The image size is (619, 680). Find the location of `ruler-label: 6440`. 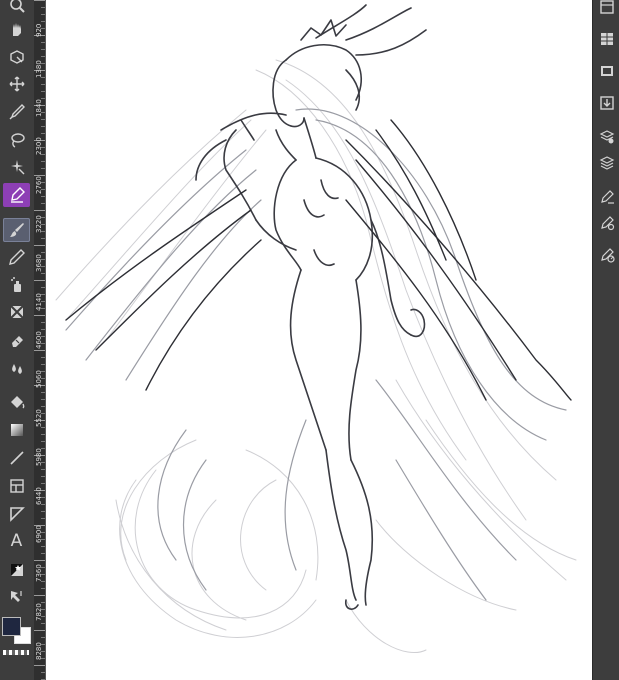

ruler-label: 6440 is located at coordinates (39, 495).